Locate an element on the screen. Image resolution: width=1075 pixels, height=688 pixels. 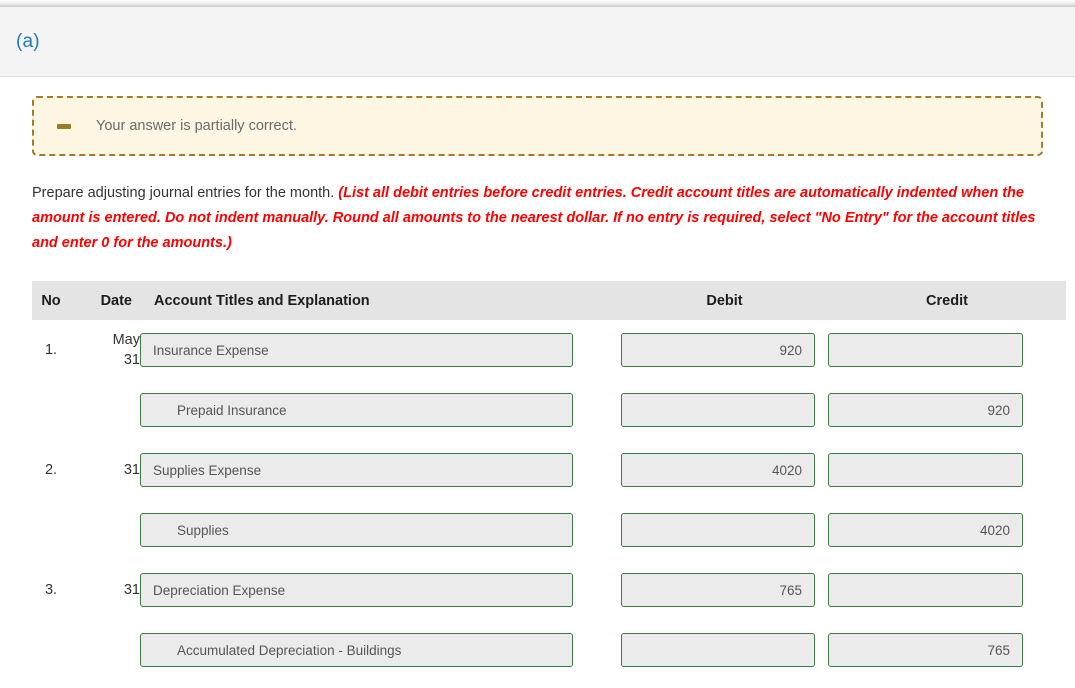
row-date: May 31 is located at coordinates (105, 350).